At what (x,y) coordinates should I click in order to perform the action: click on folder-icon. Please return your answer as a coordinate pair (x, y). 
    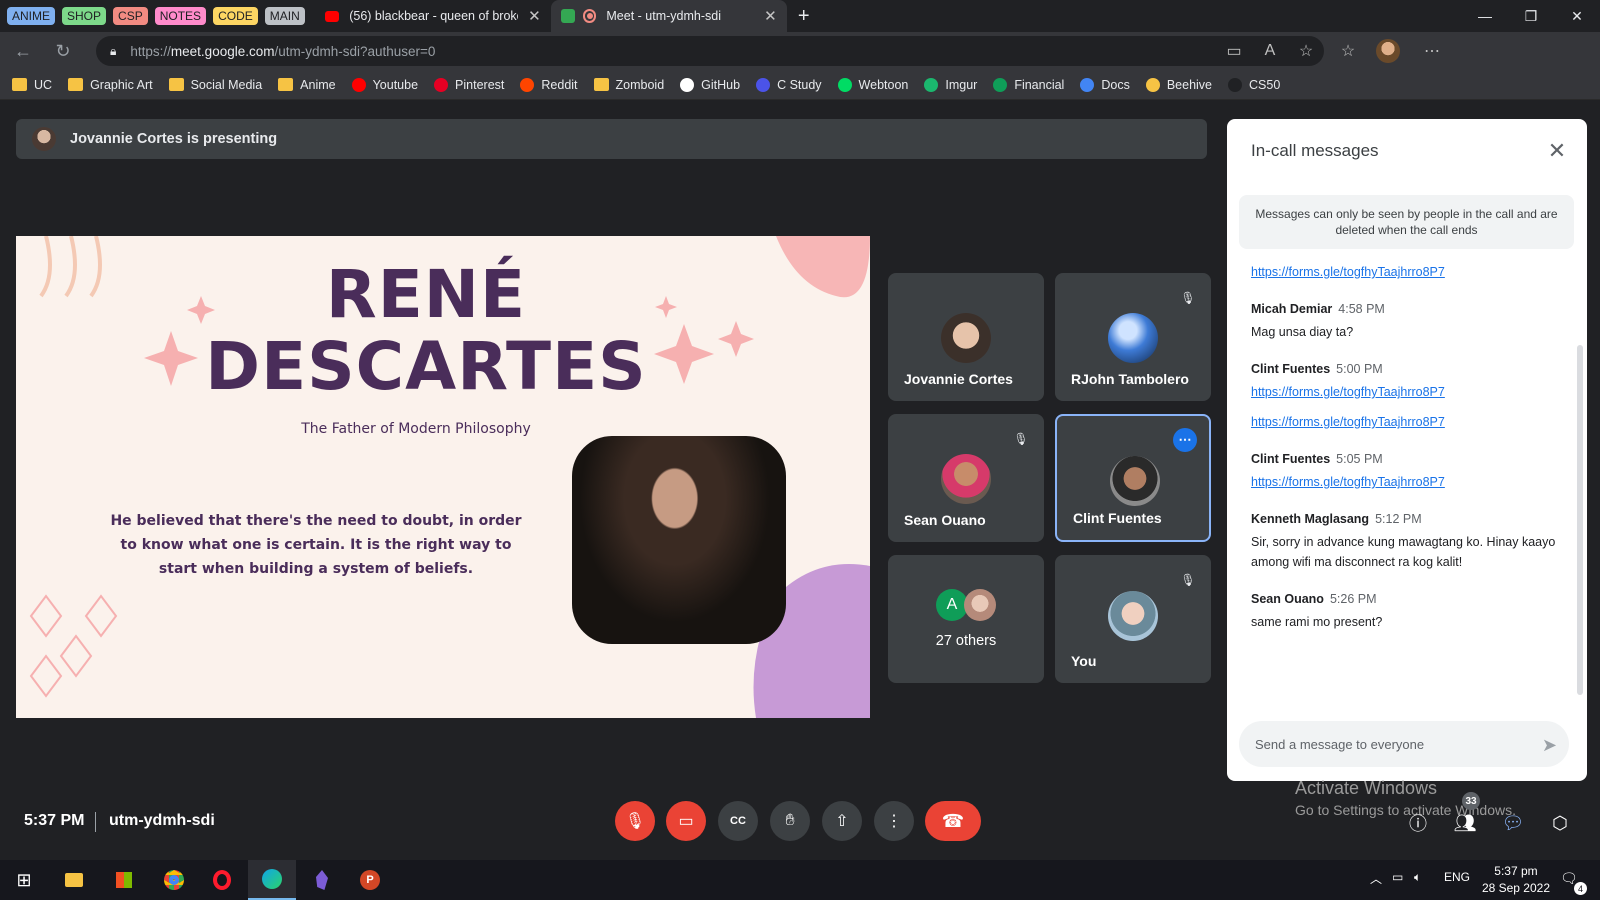
    Looking at the image, I should click on (286, 84).